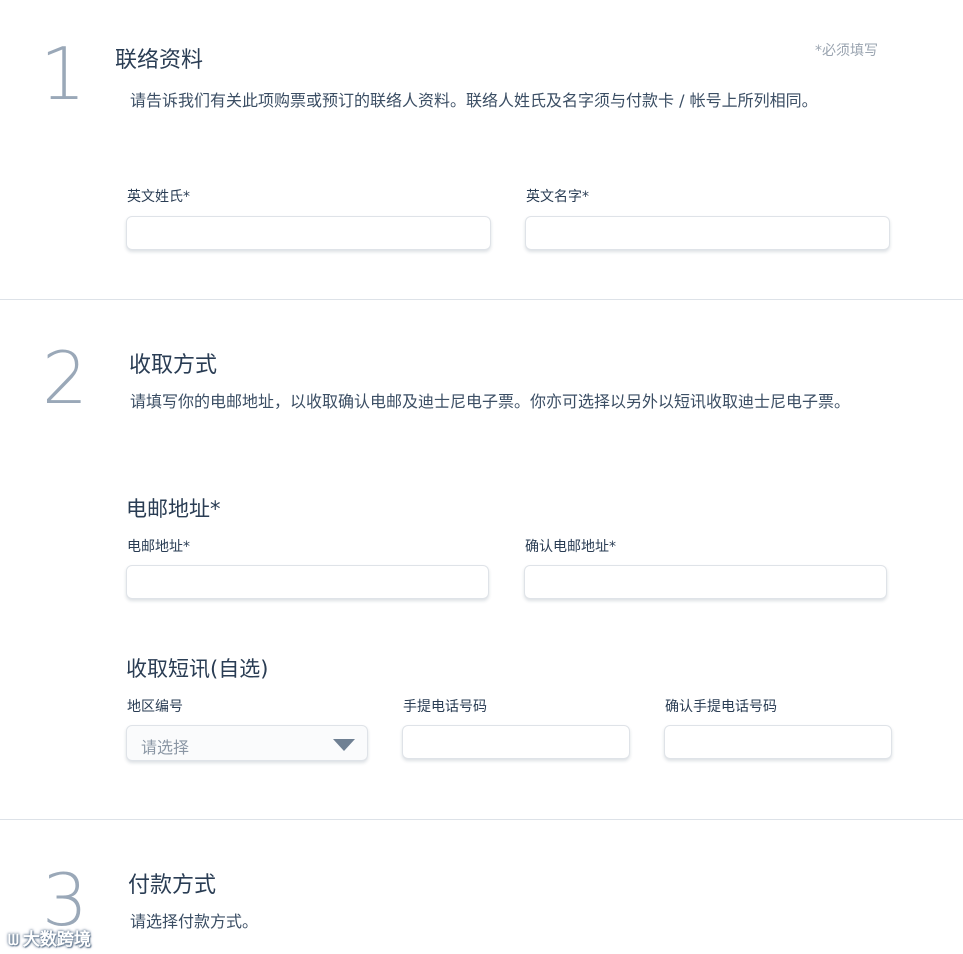 Image resolution: width=963 pixels, height=954 pixels. Describe the element at coordinates (707, 233) in the screenshot. I see `first-name-input` at that location.